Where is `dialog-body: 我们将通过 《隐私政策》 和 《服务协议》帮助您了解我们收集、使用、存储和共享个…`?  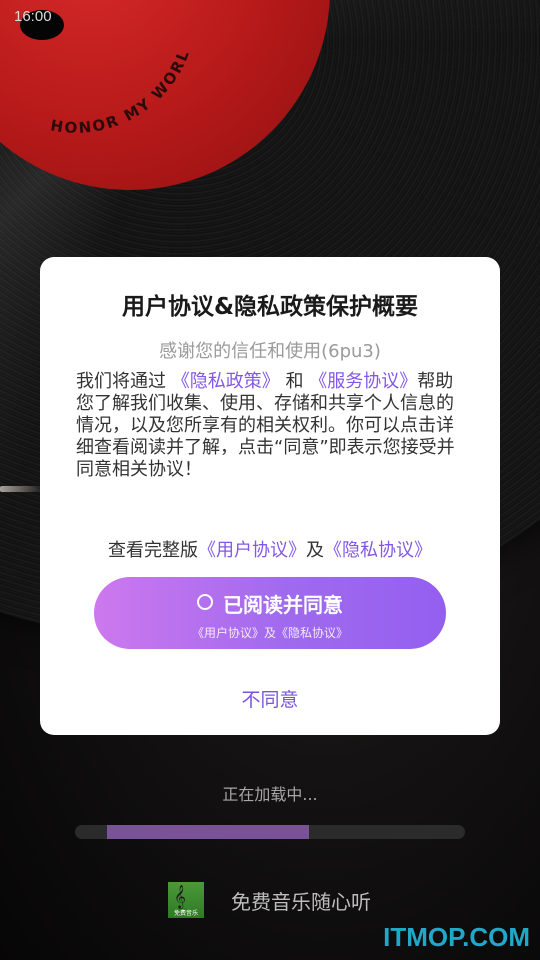
dialog-body: 我们将通过 《隐私政策》 和 《服务协议》帮助您了解我们收集、使用、存储和共享个… is located at coordinates (272, 426).